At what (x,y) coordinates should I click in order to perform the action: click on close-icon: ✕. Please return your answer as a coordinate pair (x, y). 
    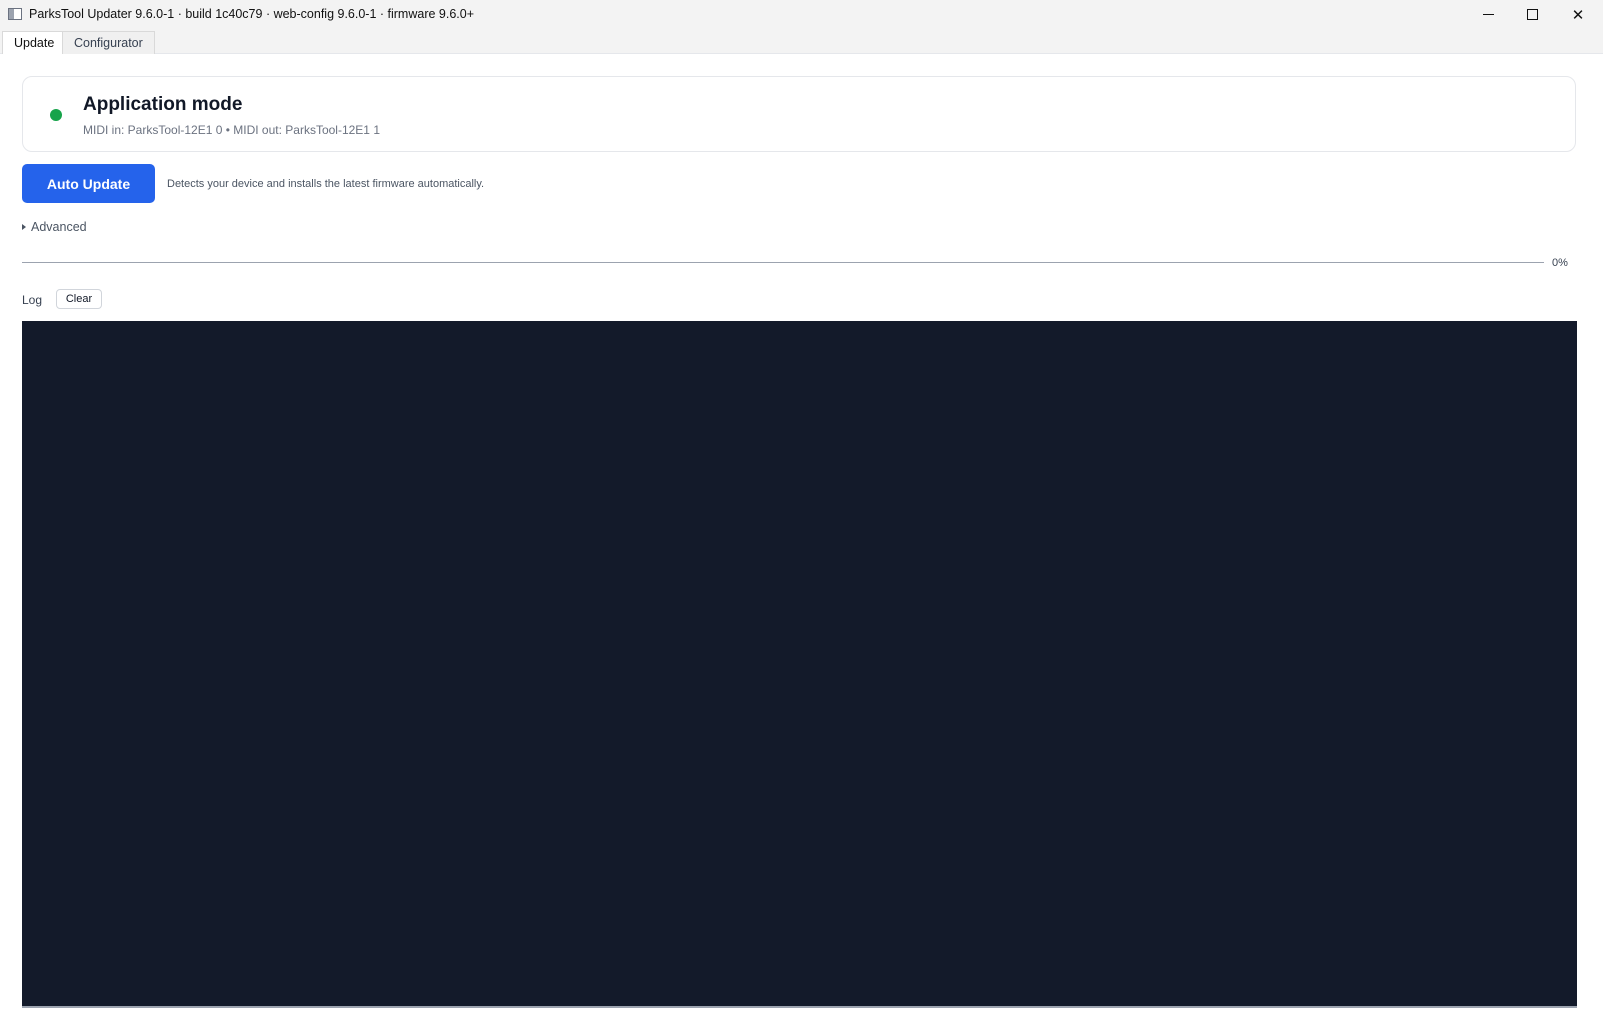
    Looking at the image, I should click on (1578, 15).